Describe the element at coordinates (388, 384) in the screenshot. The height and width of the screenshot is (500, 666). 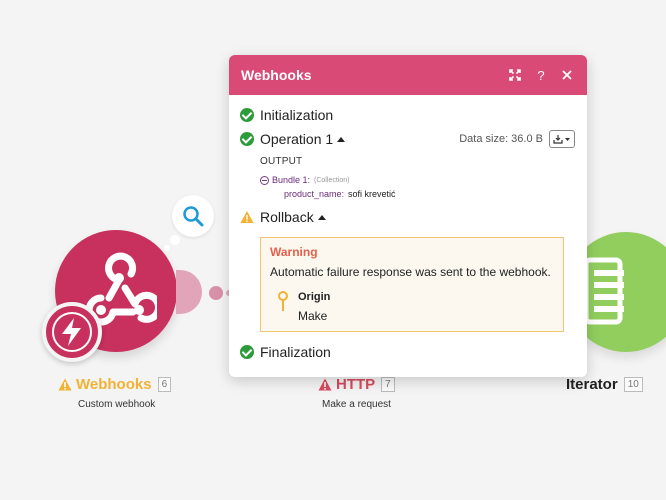
I see `module-count: 7` at that location.